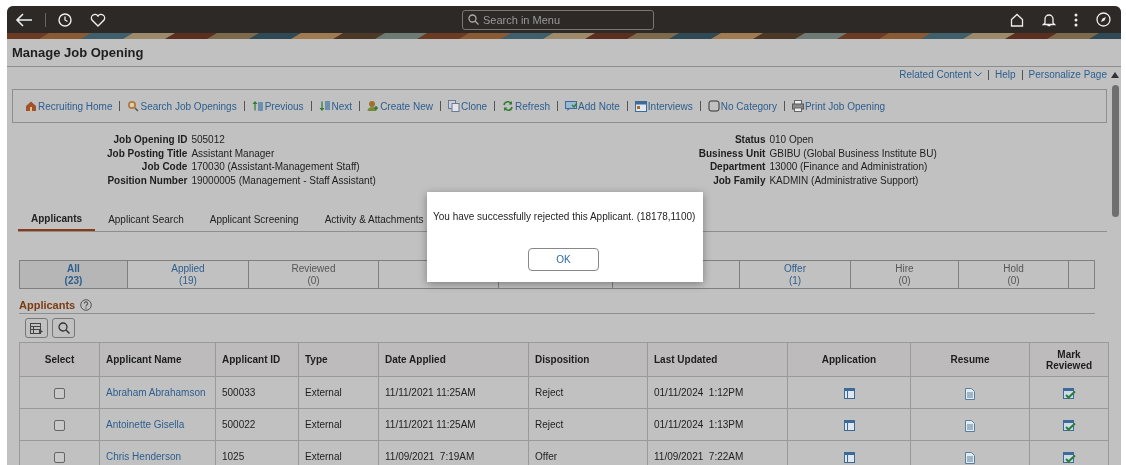 This screenshot has width=1126, height=465. I want to click on clock-icon, so click(65, 19).